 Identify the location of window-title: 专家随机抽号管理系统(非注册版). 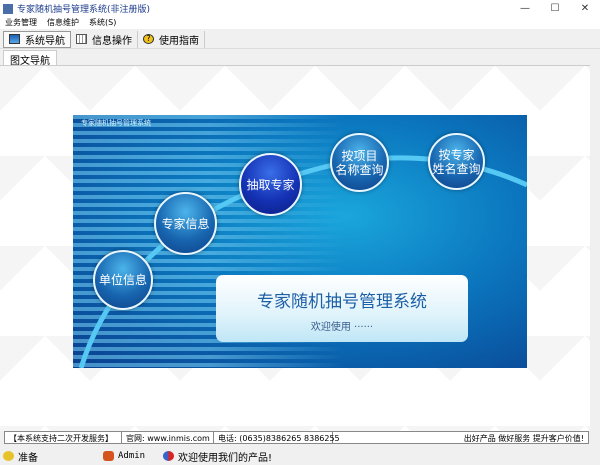
(84, 10).